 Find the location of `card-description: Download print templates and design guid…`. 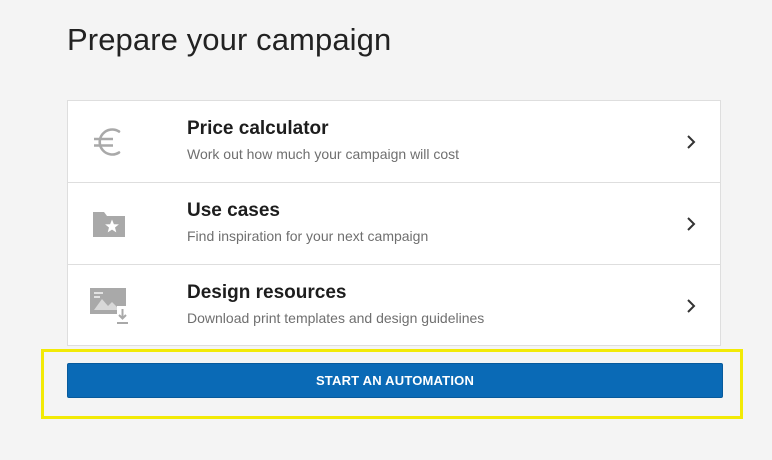

card-description: Download print templates and design guid… is located at coordinates (336, 318).